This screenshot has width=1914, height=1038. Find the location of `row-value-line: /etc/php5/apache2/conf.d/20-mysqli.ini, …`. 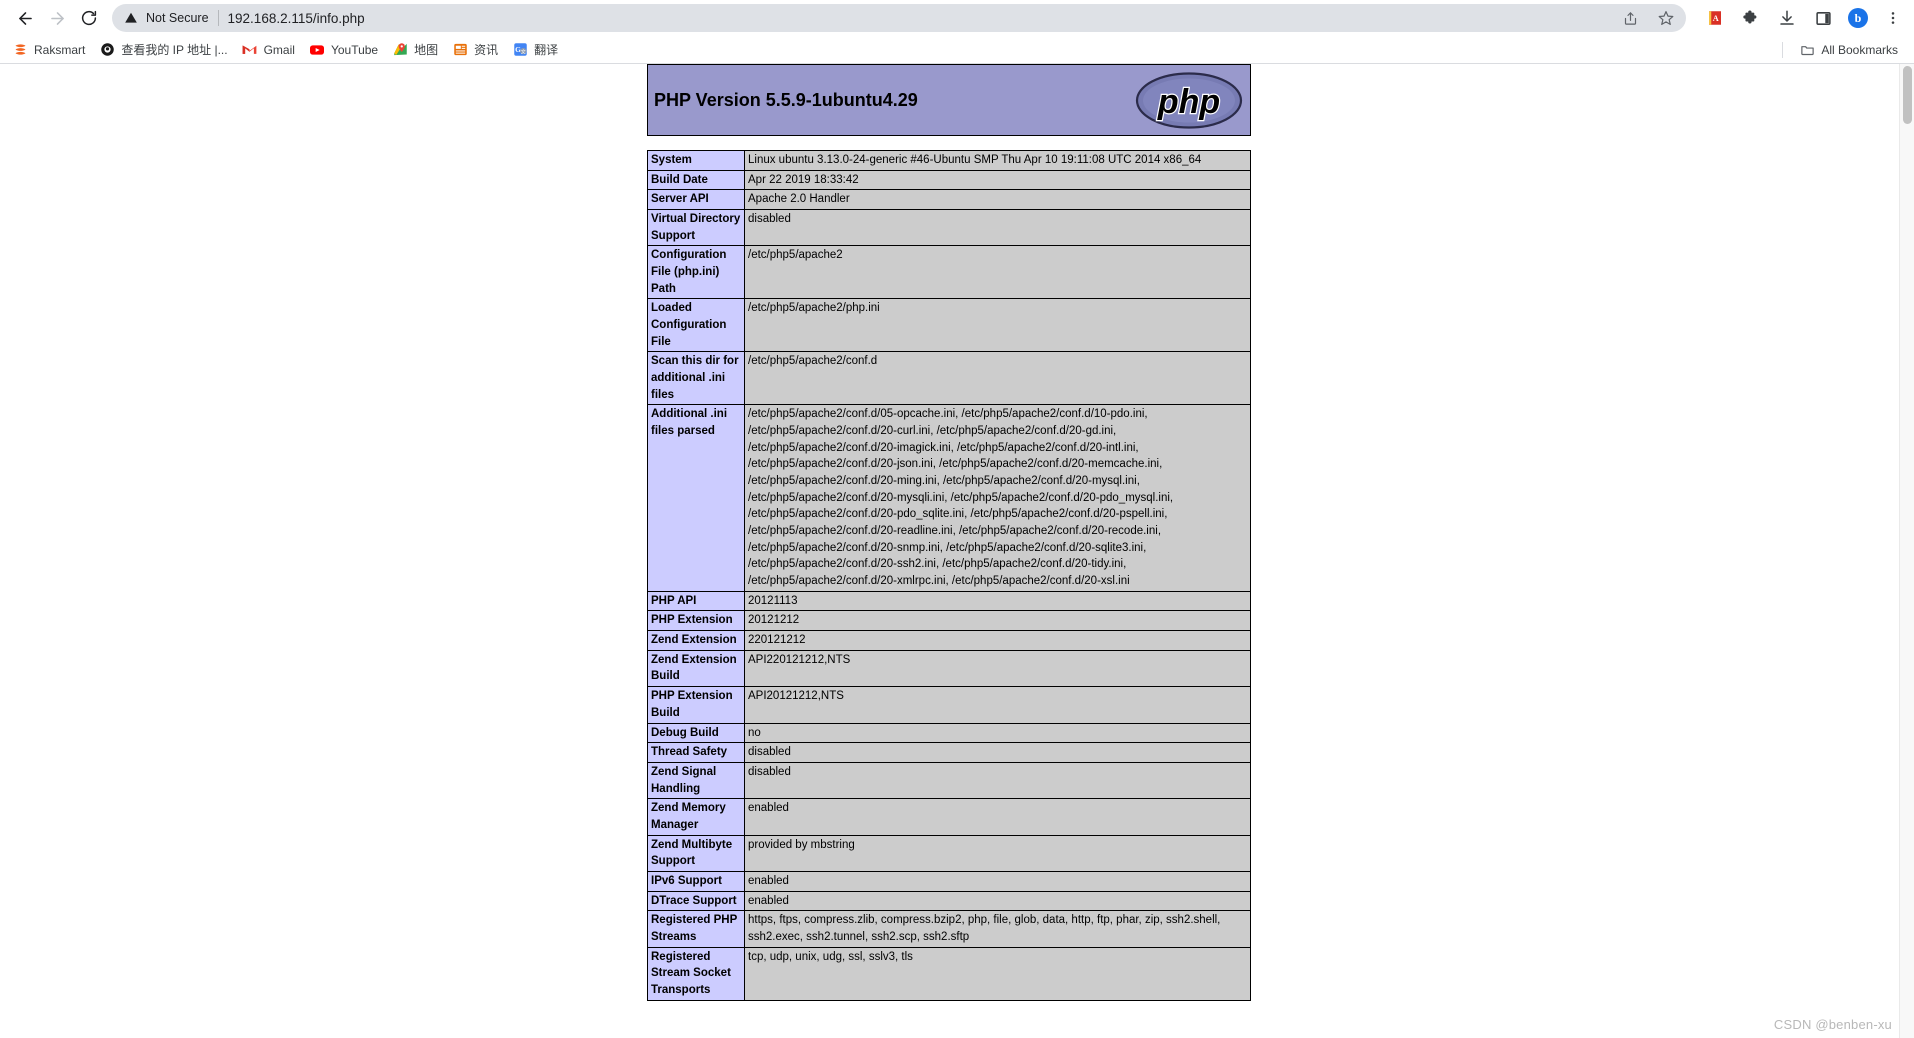

row-value-line: /etc/php5/apache2/conf.d/20-mysqli.ini, … is located at coordinates (961, 497).